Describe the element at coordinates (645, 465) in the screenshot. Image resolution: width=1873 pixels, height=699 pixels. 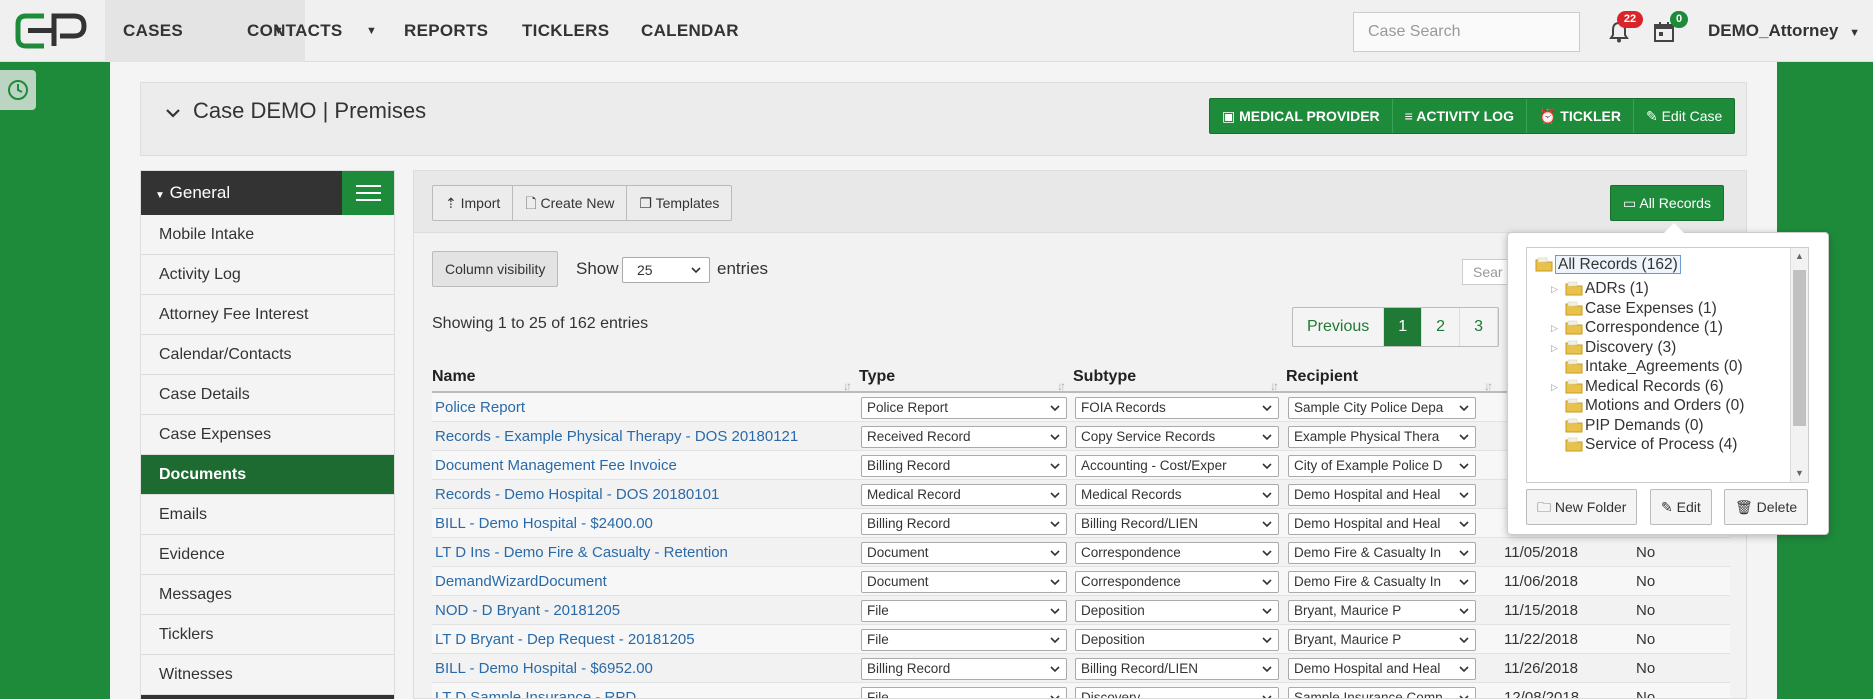
I see `document-name-link: Document Management Fee Invoice` at that location.